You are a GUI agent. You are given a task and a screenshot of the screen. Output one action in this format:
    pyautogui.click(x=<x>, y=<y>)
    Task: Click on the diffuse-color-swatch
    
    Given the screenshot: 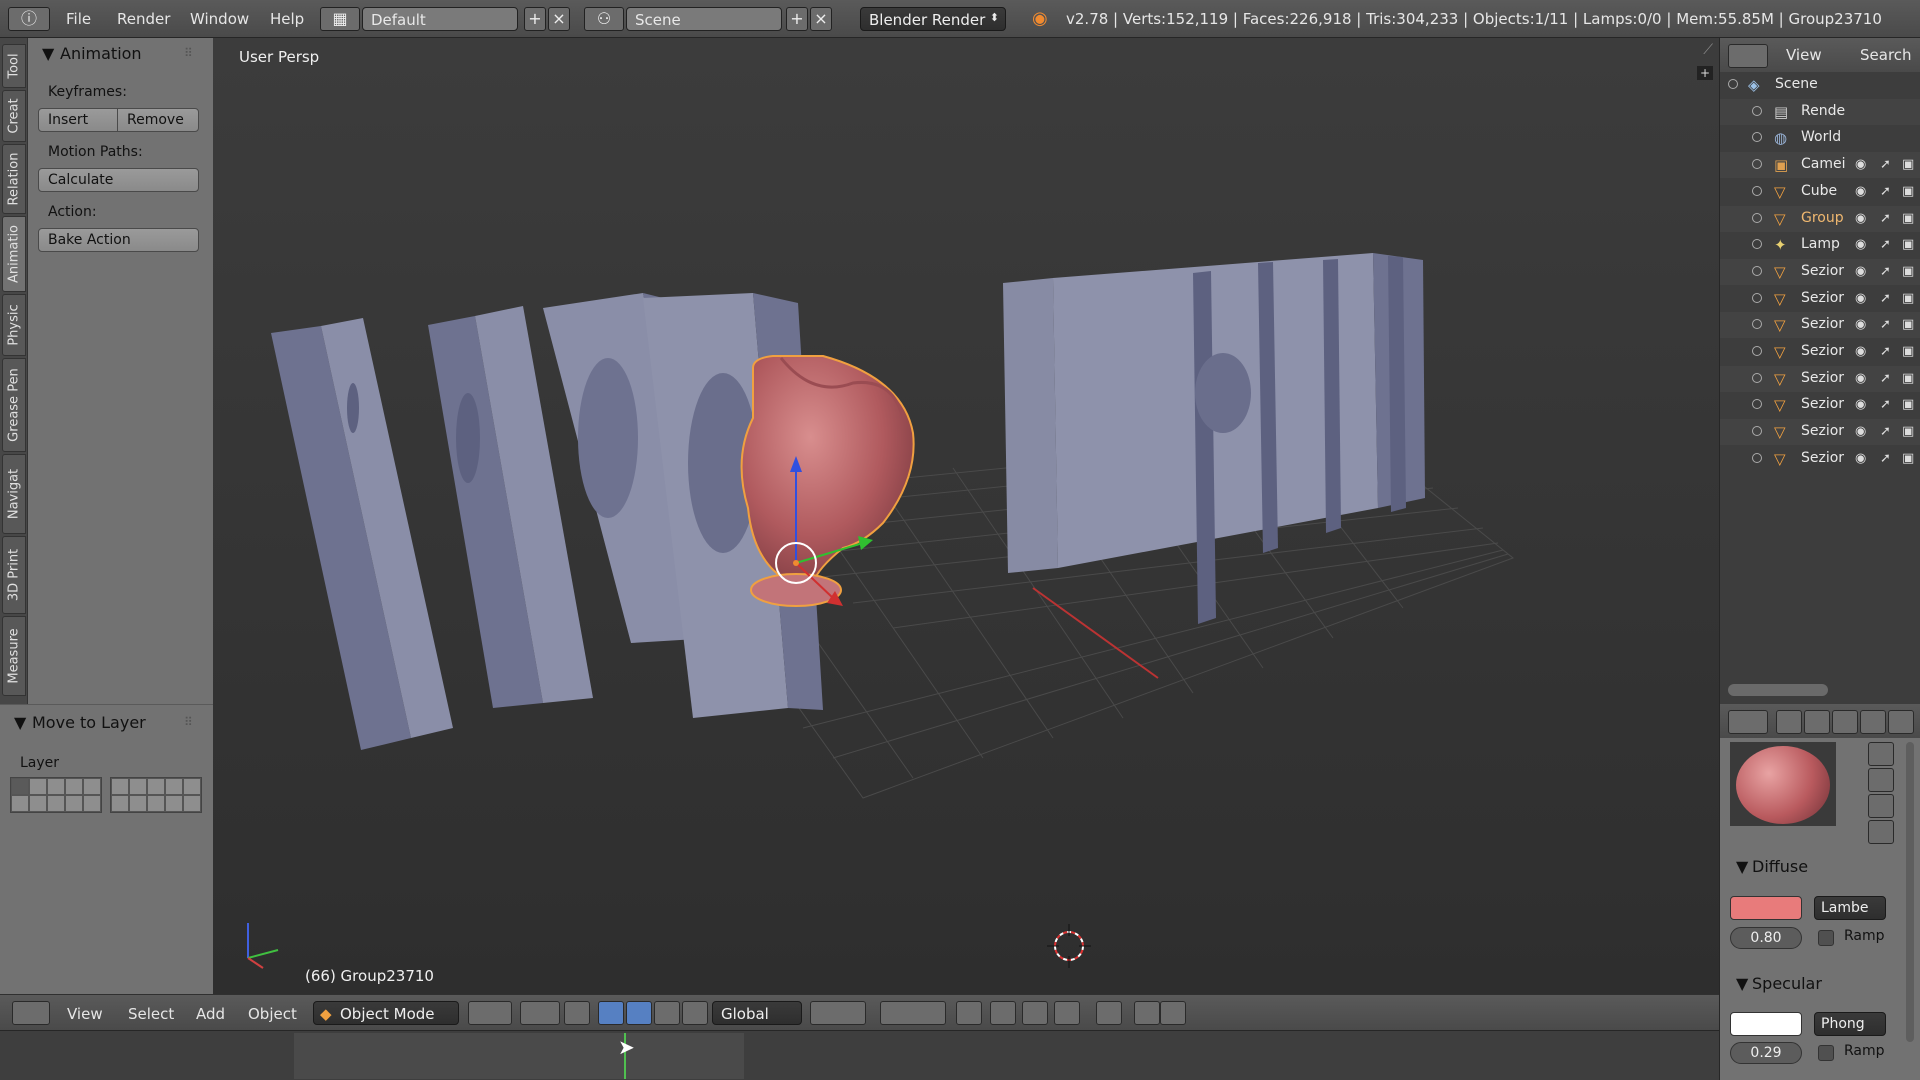 What is the action you would take?
    pyautogui.click(x=1766, y=908)
    